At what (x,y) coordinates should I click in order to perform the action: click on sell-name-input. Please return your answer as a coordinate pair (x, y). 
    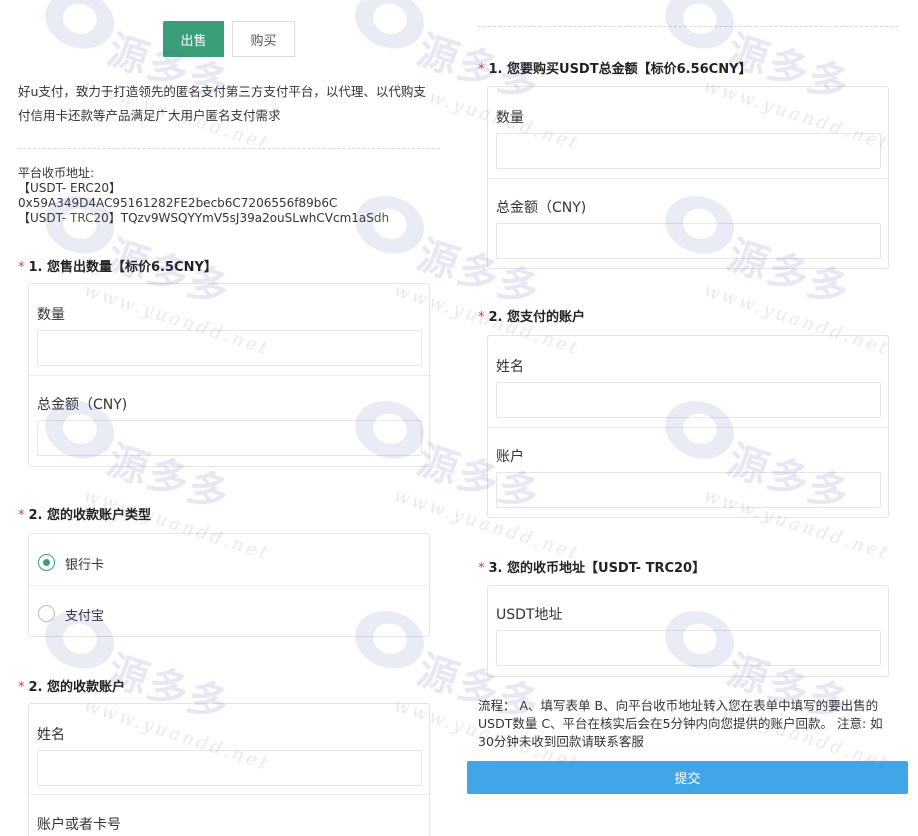
    Looking at the image, I should click on (229, 768).